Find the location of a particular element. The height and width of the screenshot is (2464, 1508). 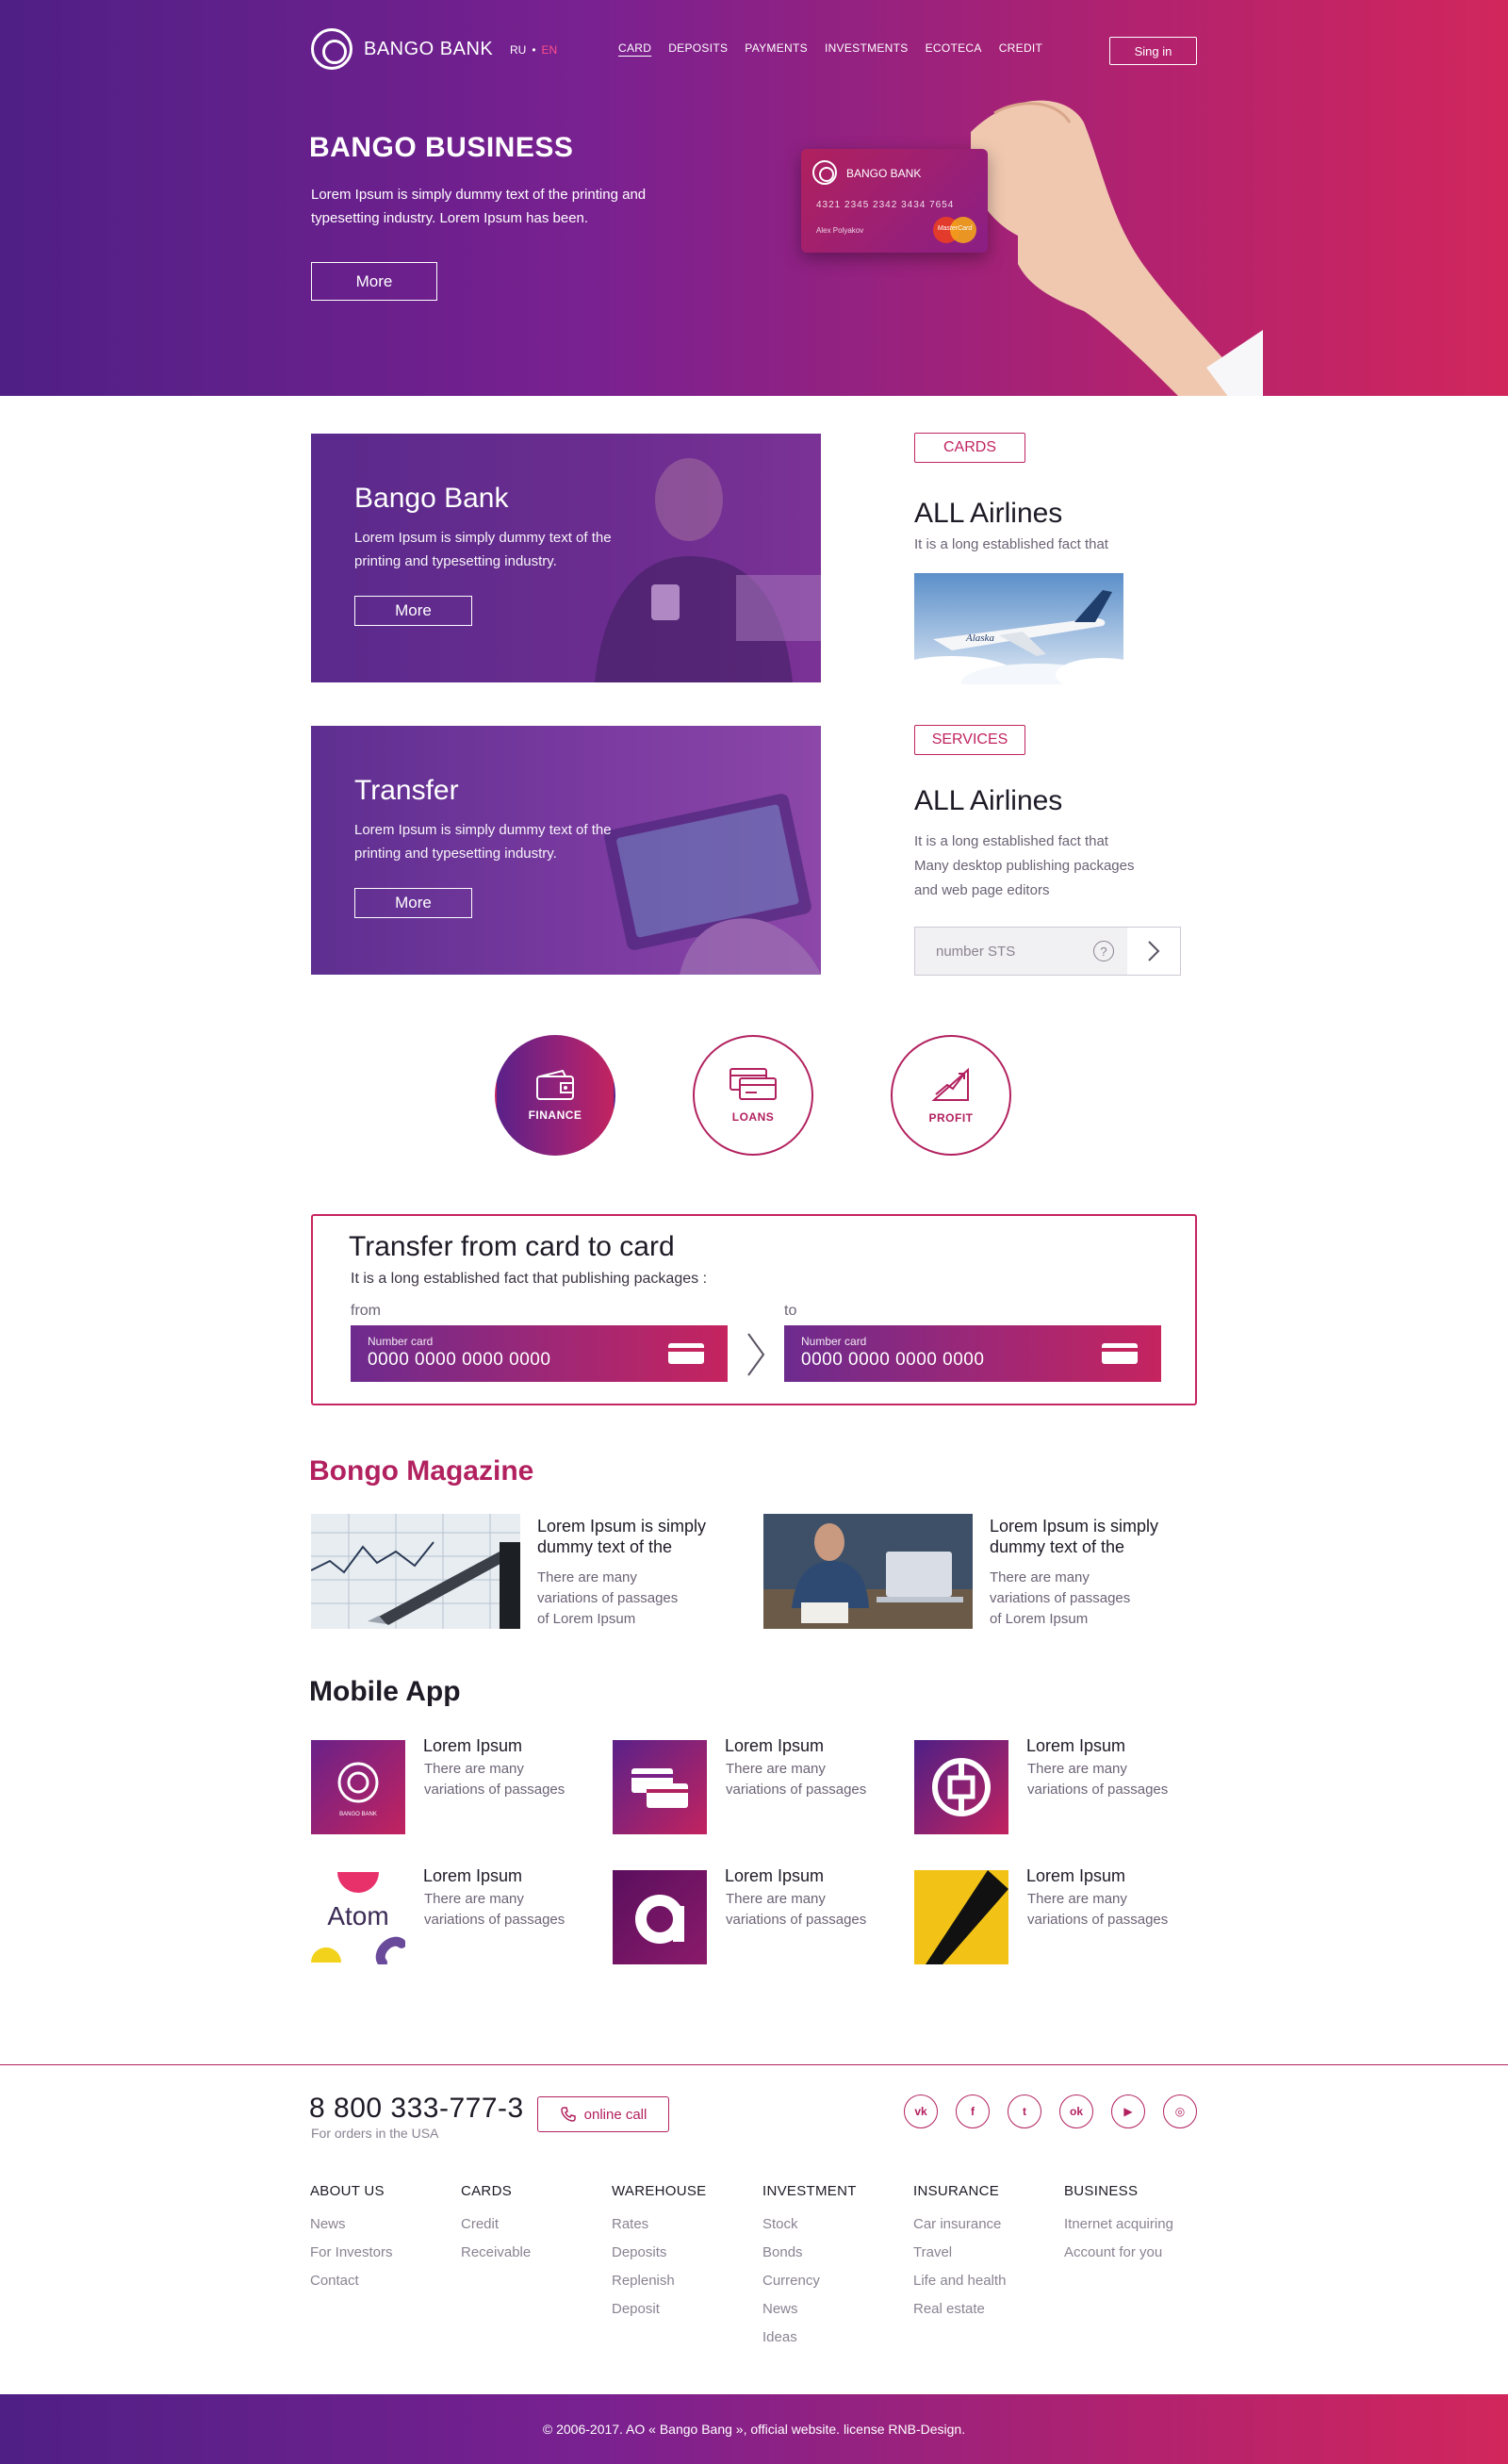

nav-card: CARD is located at coordinates (634, 48).